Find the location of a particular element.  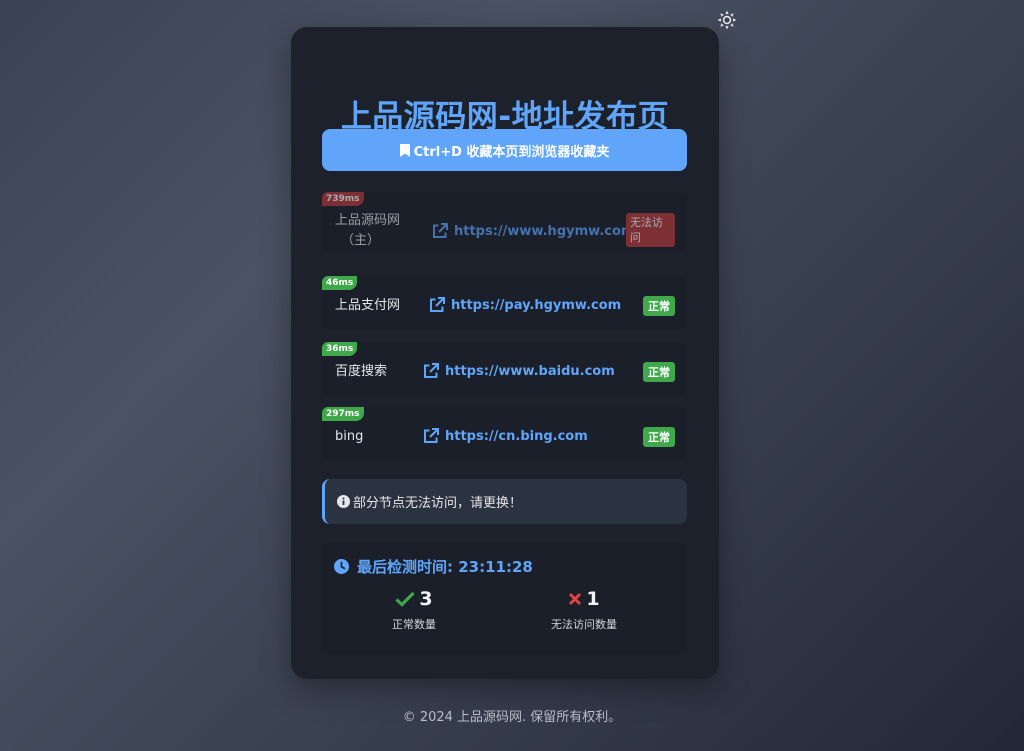

last-check: 最后检测时间: 23:11:28 is located at coordinates (433, 566).